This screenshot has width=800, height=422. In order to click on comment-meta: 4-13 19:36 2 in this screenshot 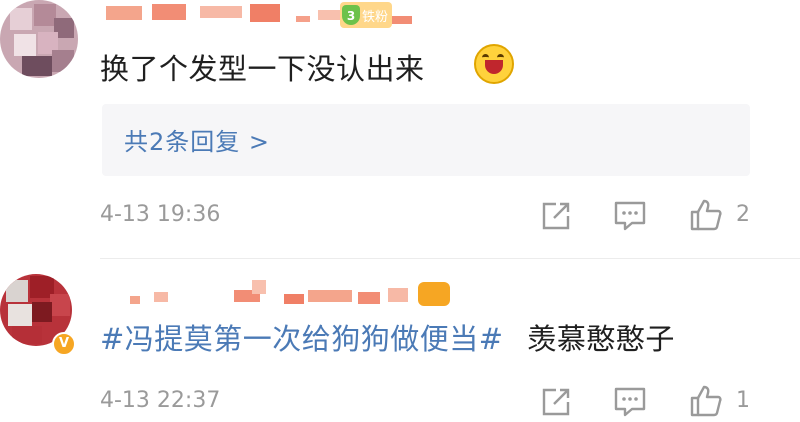, I will do `click(430, 216)`.